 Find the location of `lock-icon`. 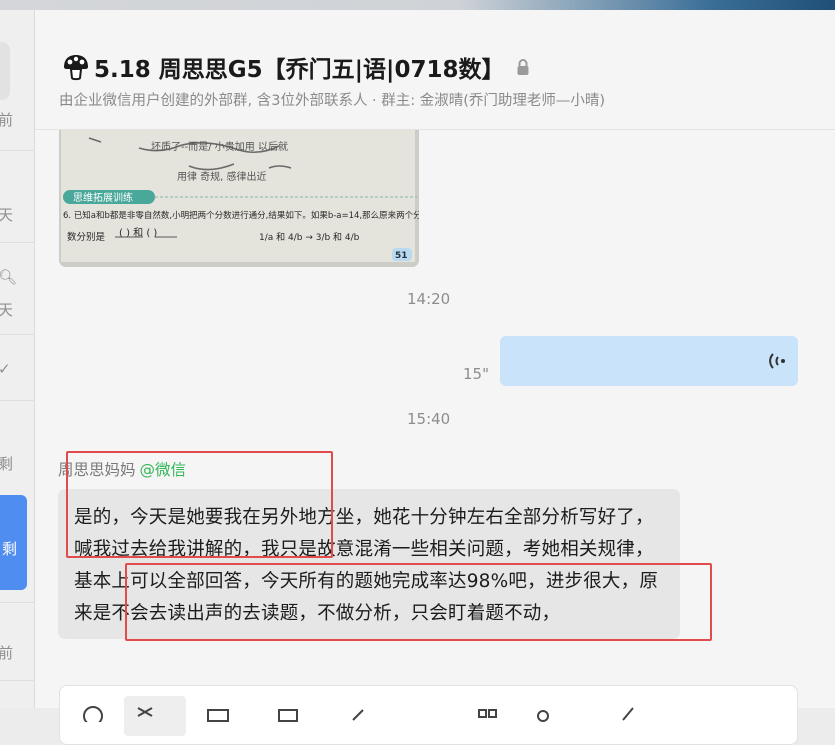

lock-icon is located at coordinates (523, 67).